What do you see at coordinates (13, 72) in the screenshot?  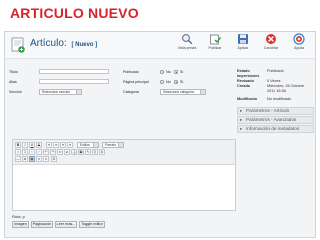 I see `title-label: Título` at bounding box center [13, 72].